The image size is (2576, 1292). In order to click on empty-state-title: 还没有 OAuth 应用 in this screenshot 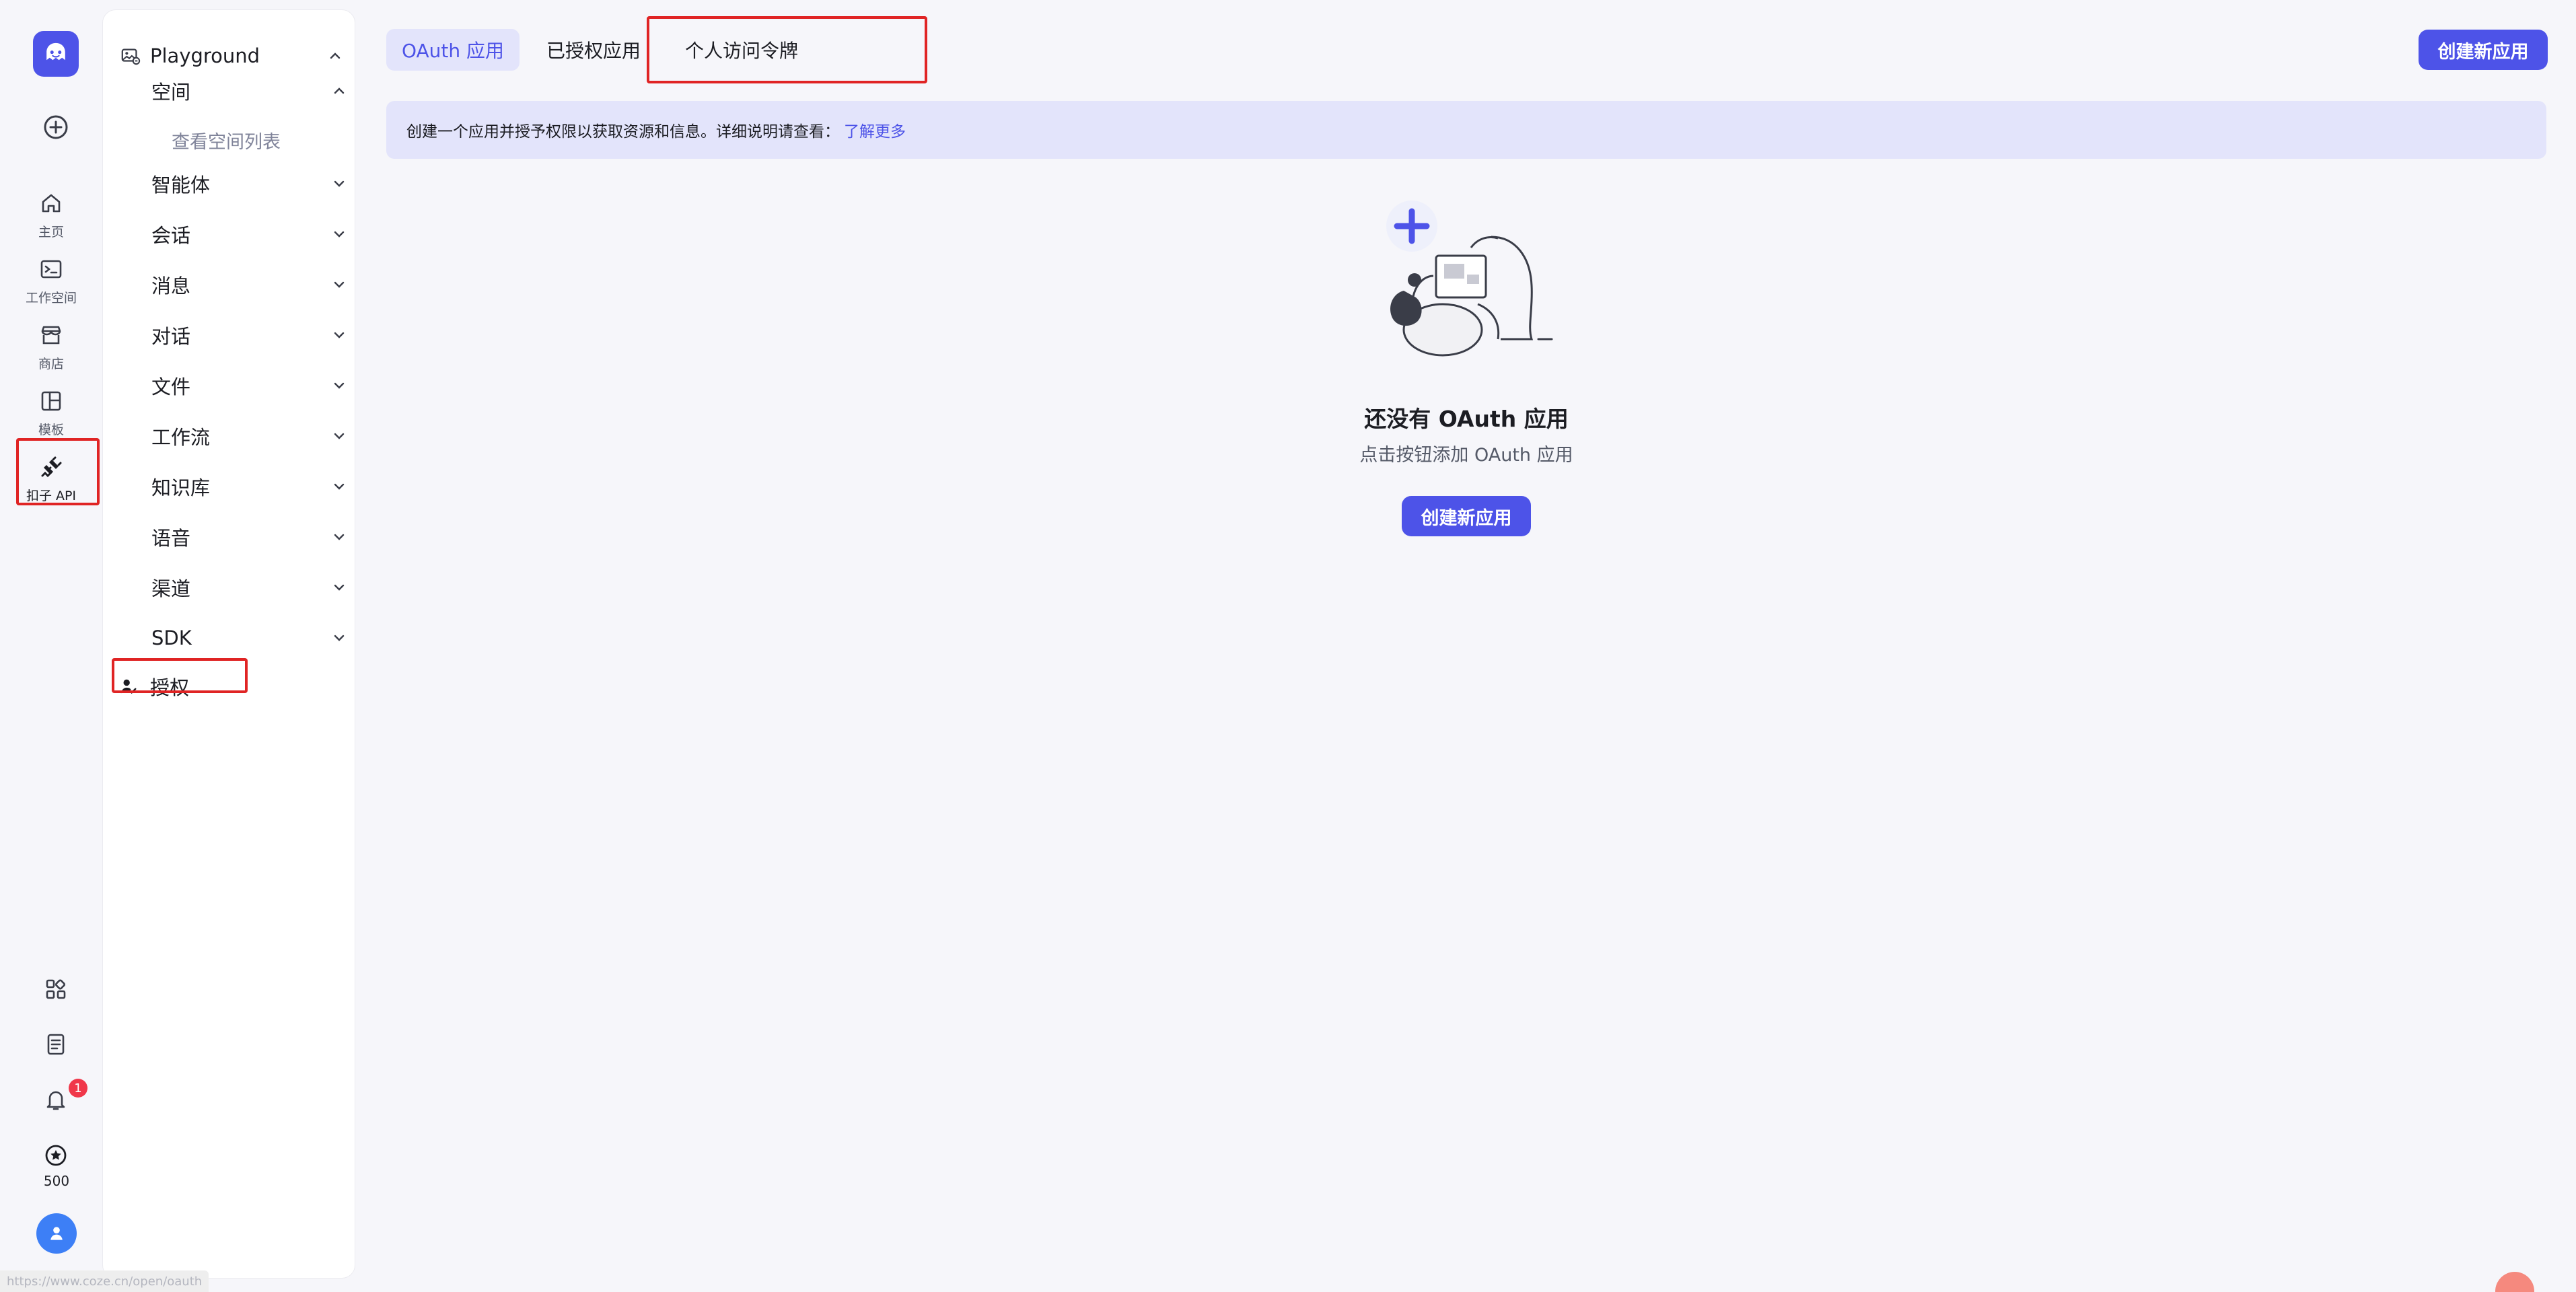, I will do `click(1466, 419)`.